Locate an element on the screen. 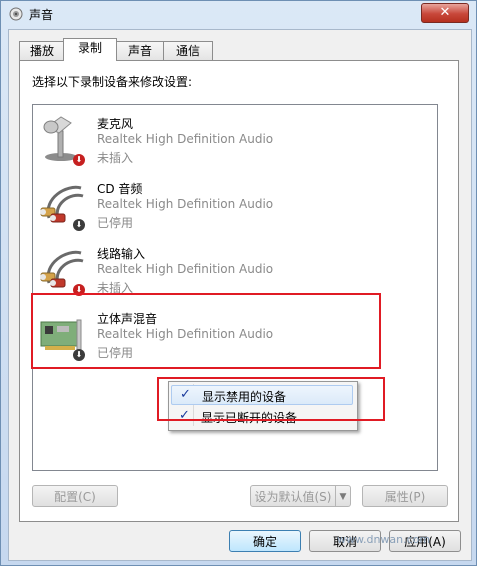 This screenshot has width=477, height=566. device-name: 麦克风 is located at coordinates (115, 124).